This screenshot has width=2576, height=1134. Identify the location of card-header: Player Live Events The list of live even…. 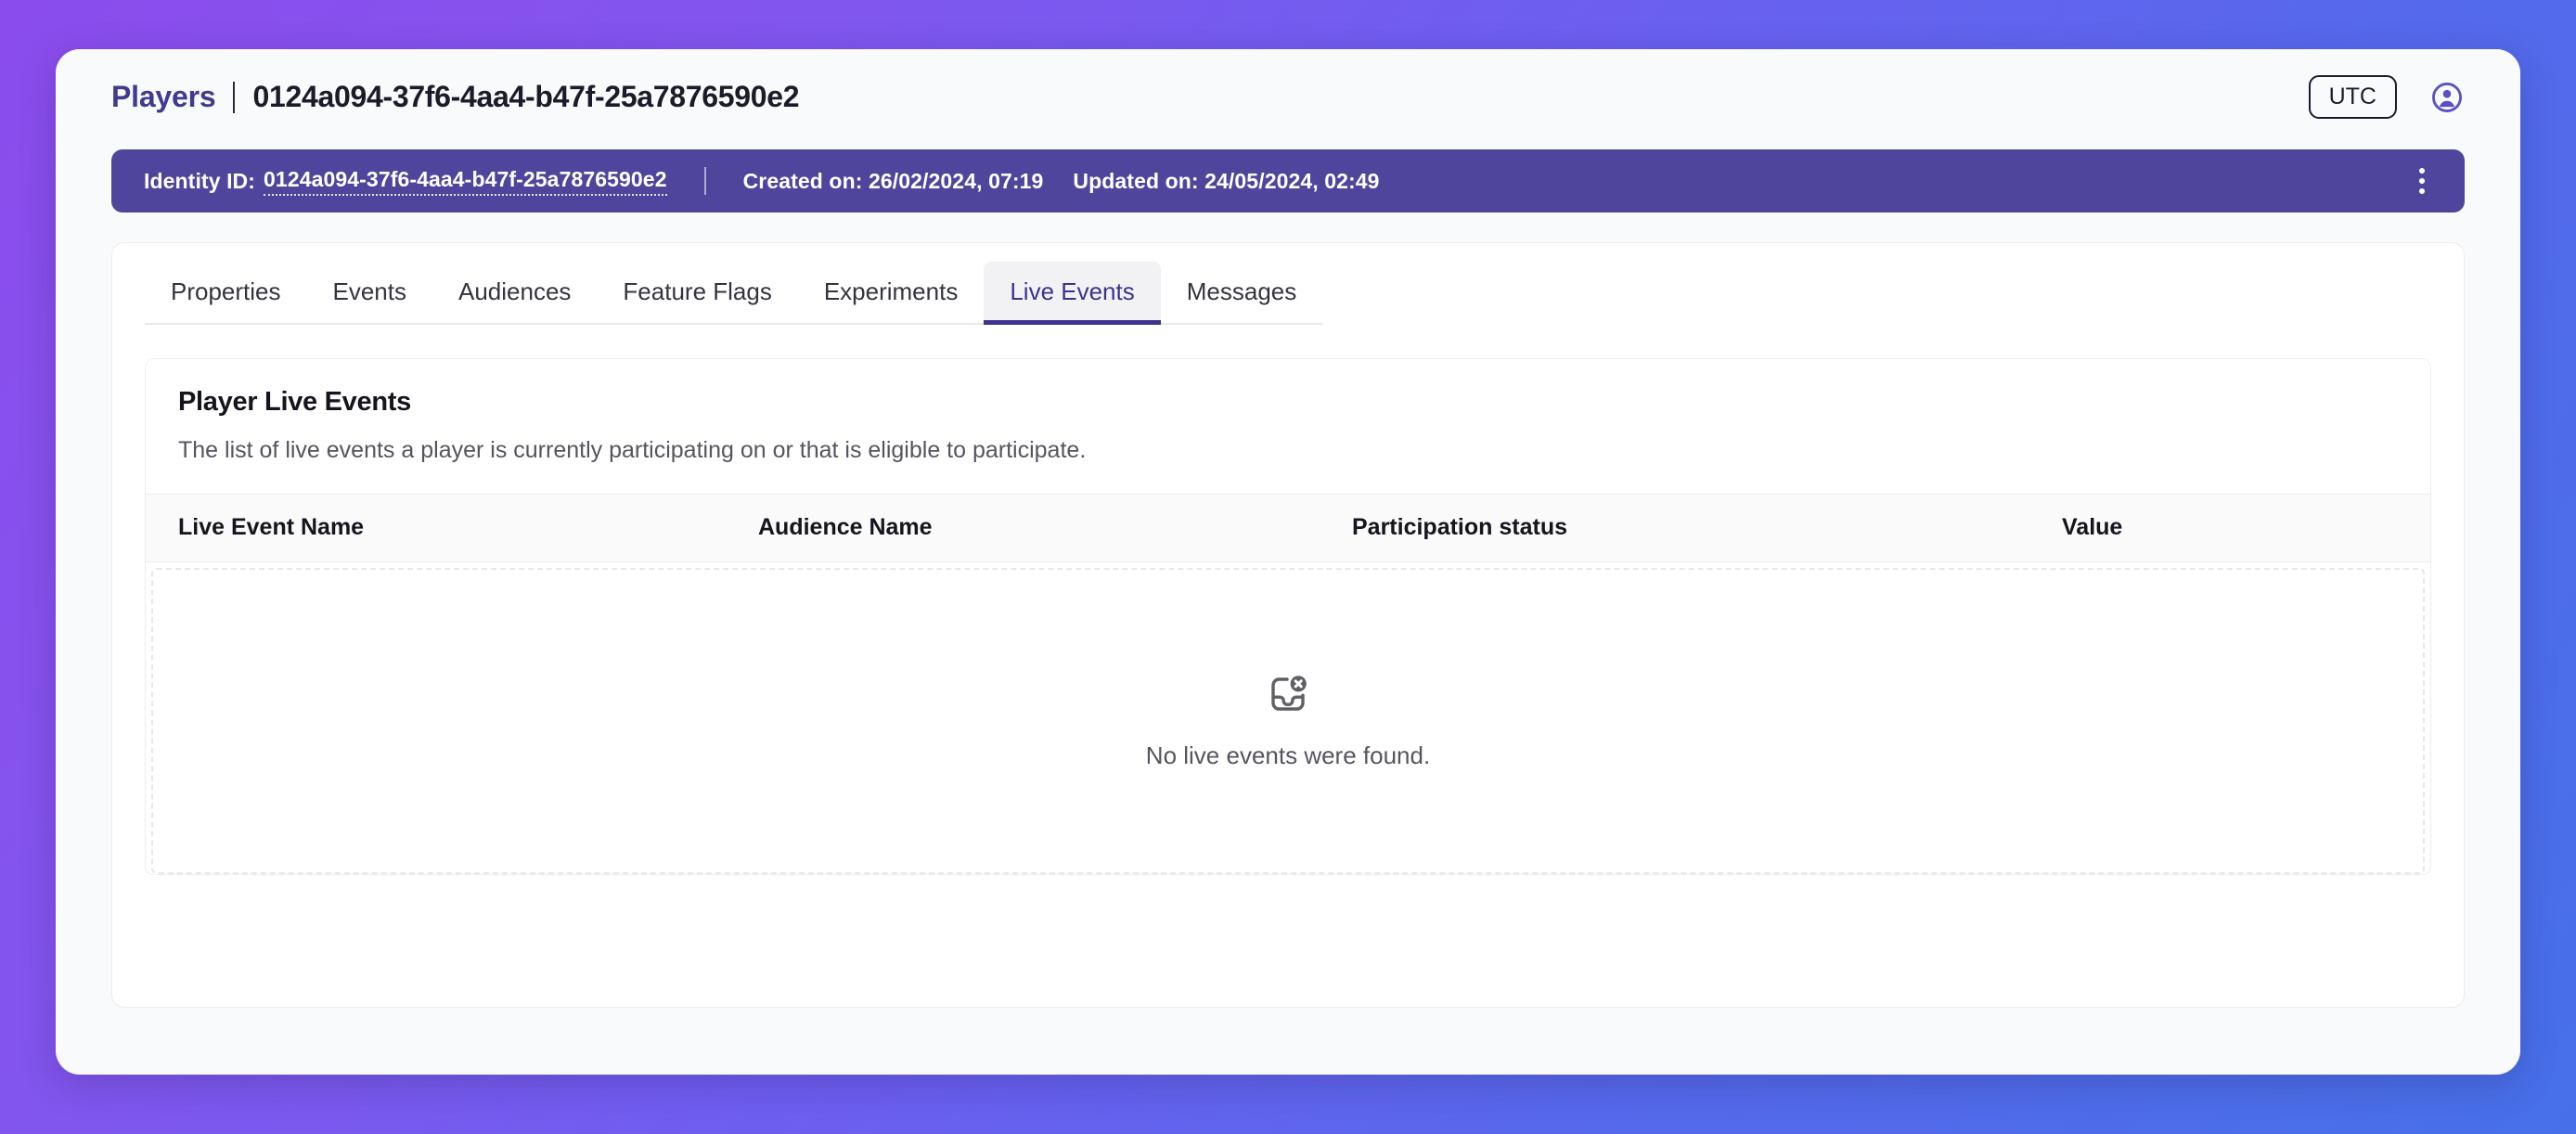
(1288, 426).